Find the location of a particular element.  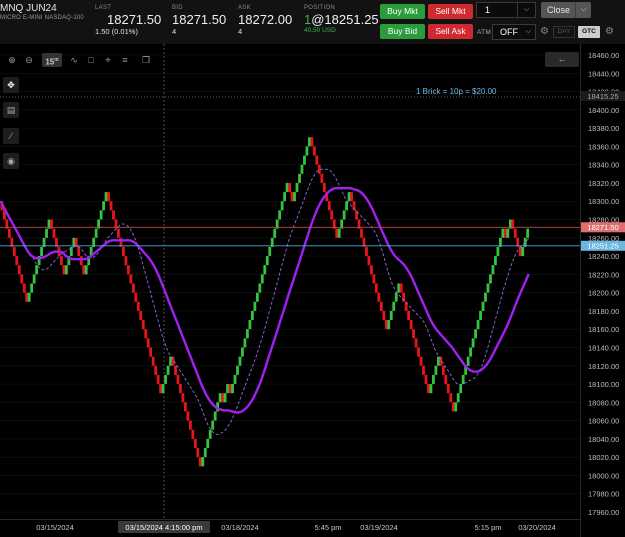

brick-size-label: 1 Brick = 10p = $20.00 is located at coordinates (456, 91).